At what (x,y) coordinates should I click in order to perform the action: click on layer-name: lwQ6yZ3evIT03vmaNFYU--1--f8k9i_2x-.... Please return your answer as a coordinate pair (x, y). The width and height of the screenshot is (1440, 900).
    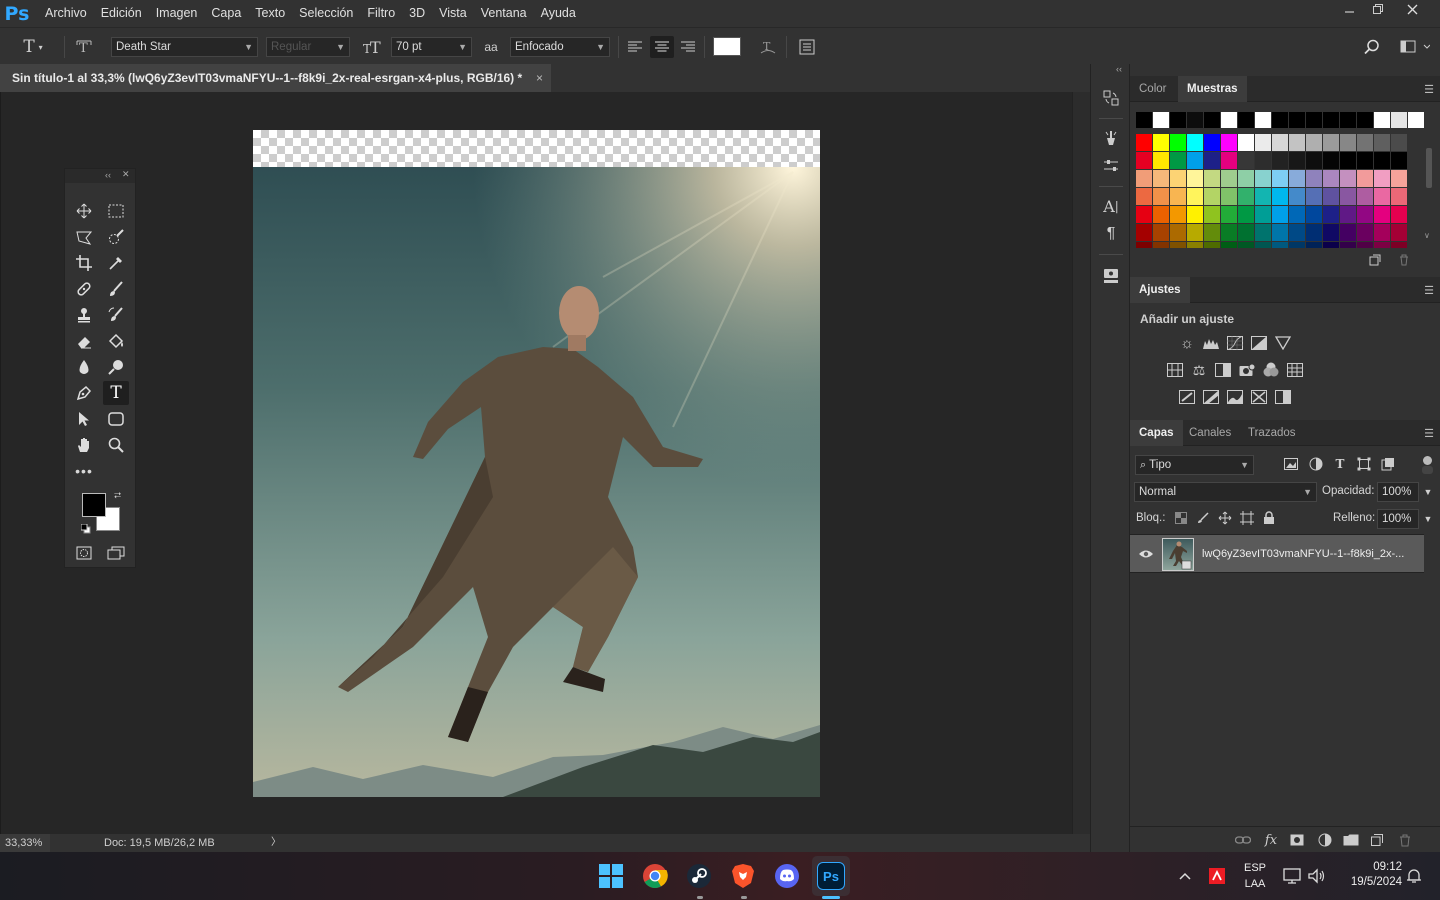
    Looking at the image, I should click on (1303, 554).